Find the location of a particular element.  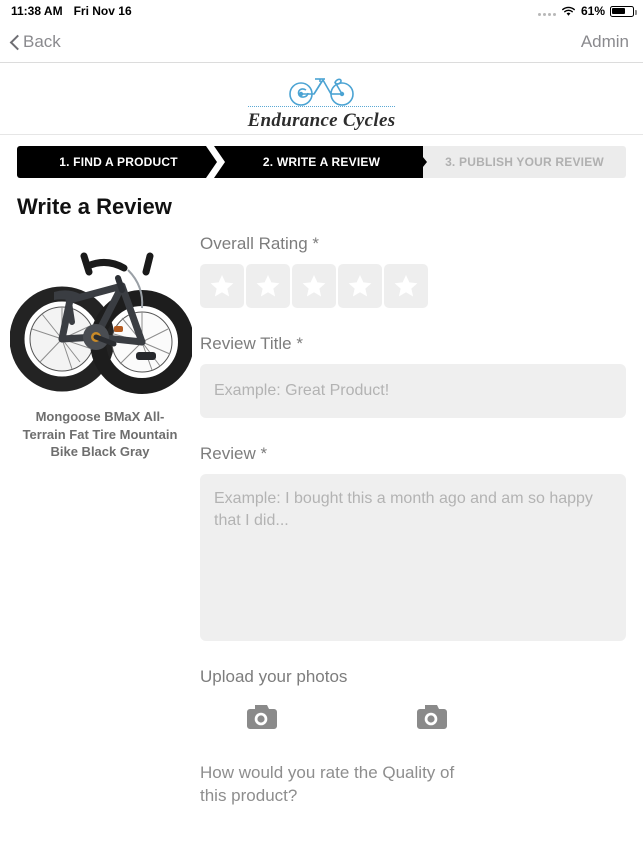

chevron-left-icon is located at coordinates (15, 42).